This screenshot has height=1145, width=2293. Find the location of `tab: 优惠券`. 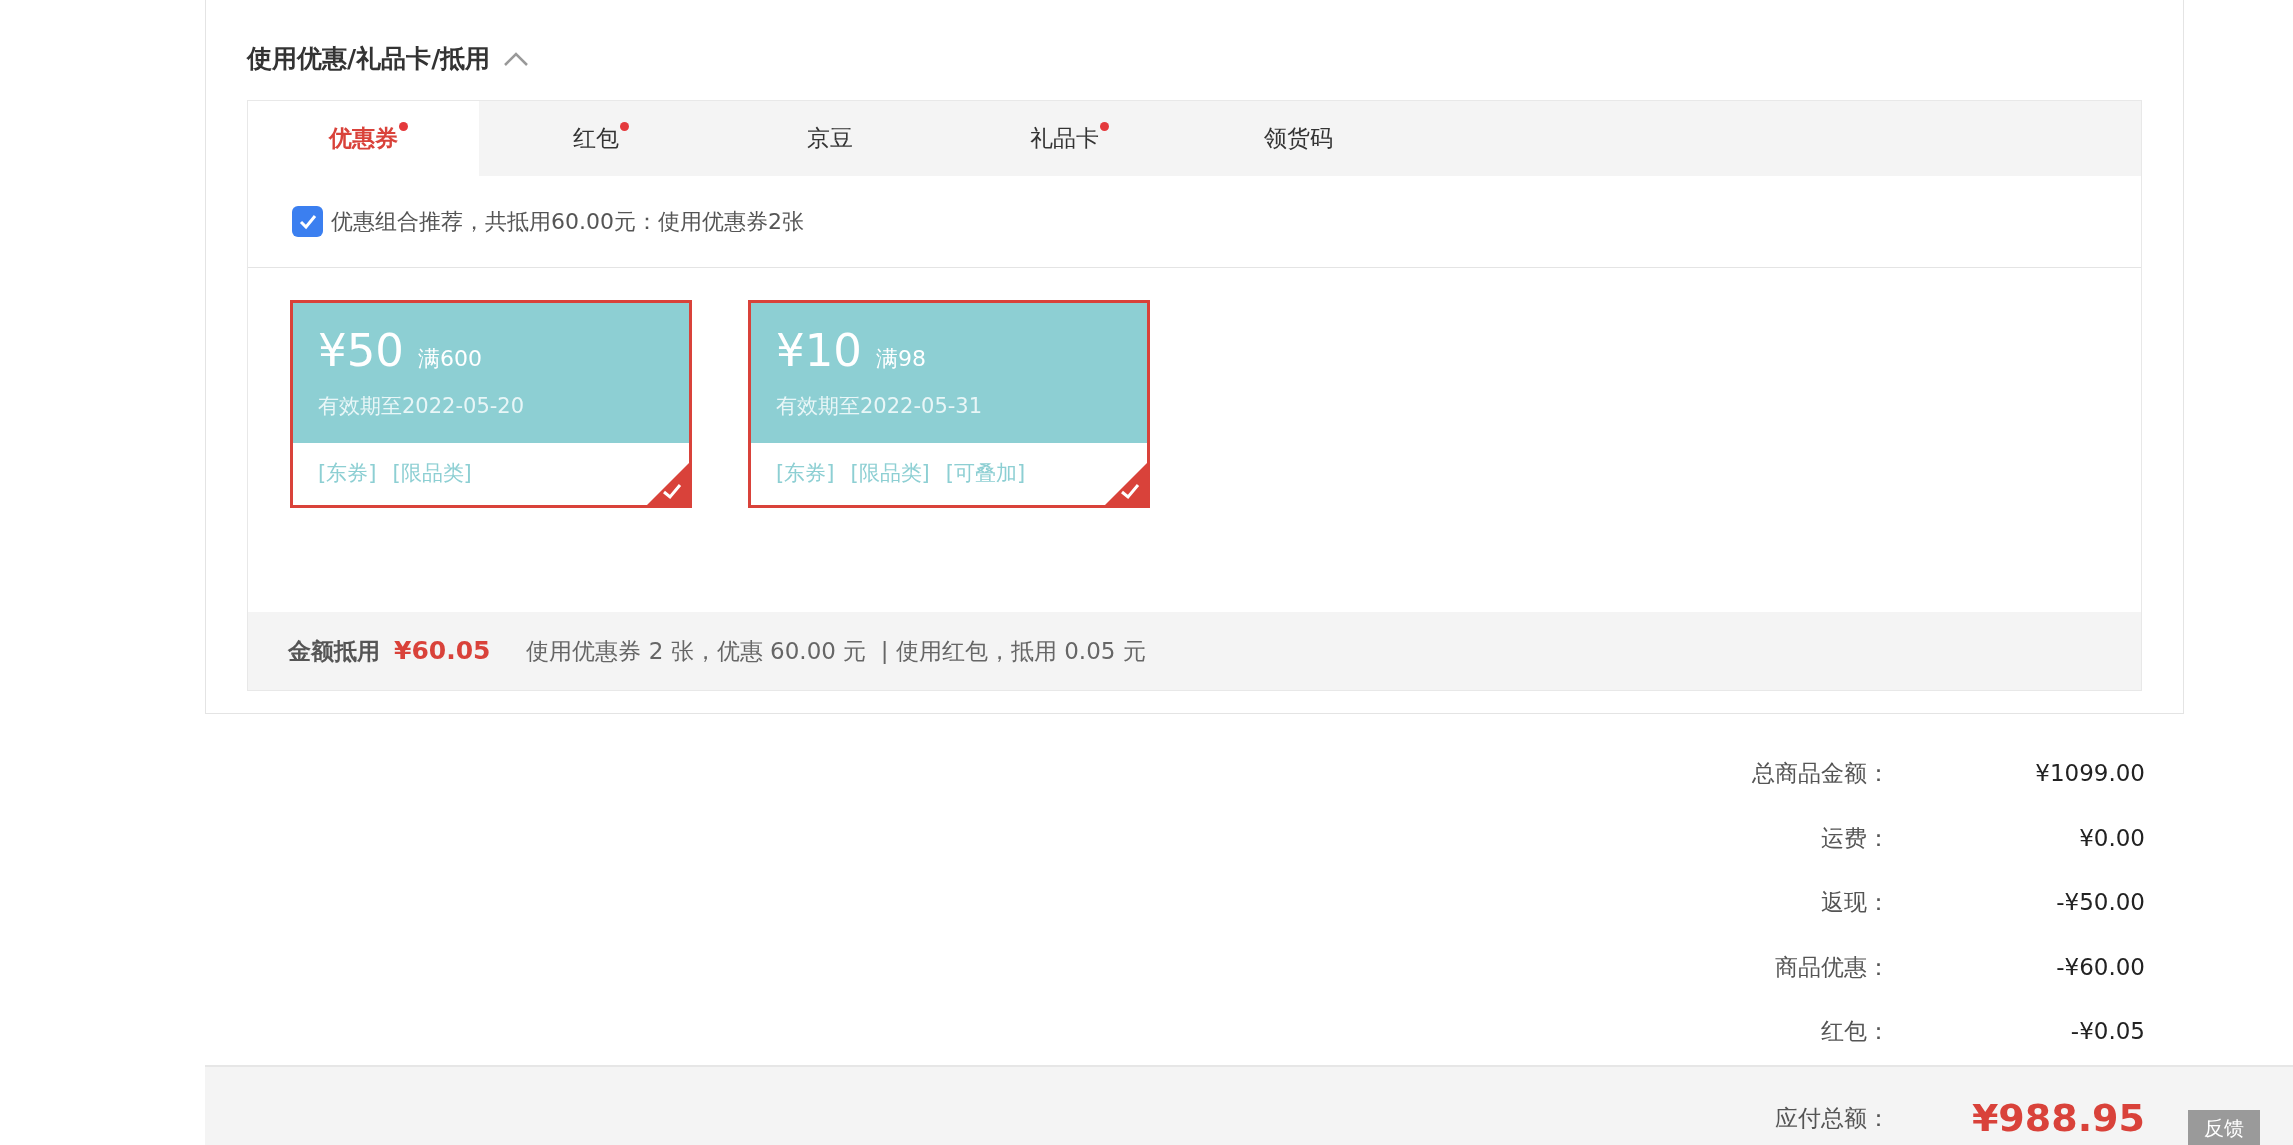

tab: 优惠券 is located at coordinates (363, 138).